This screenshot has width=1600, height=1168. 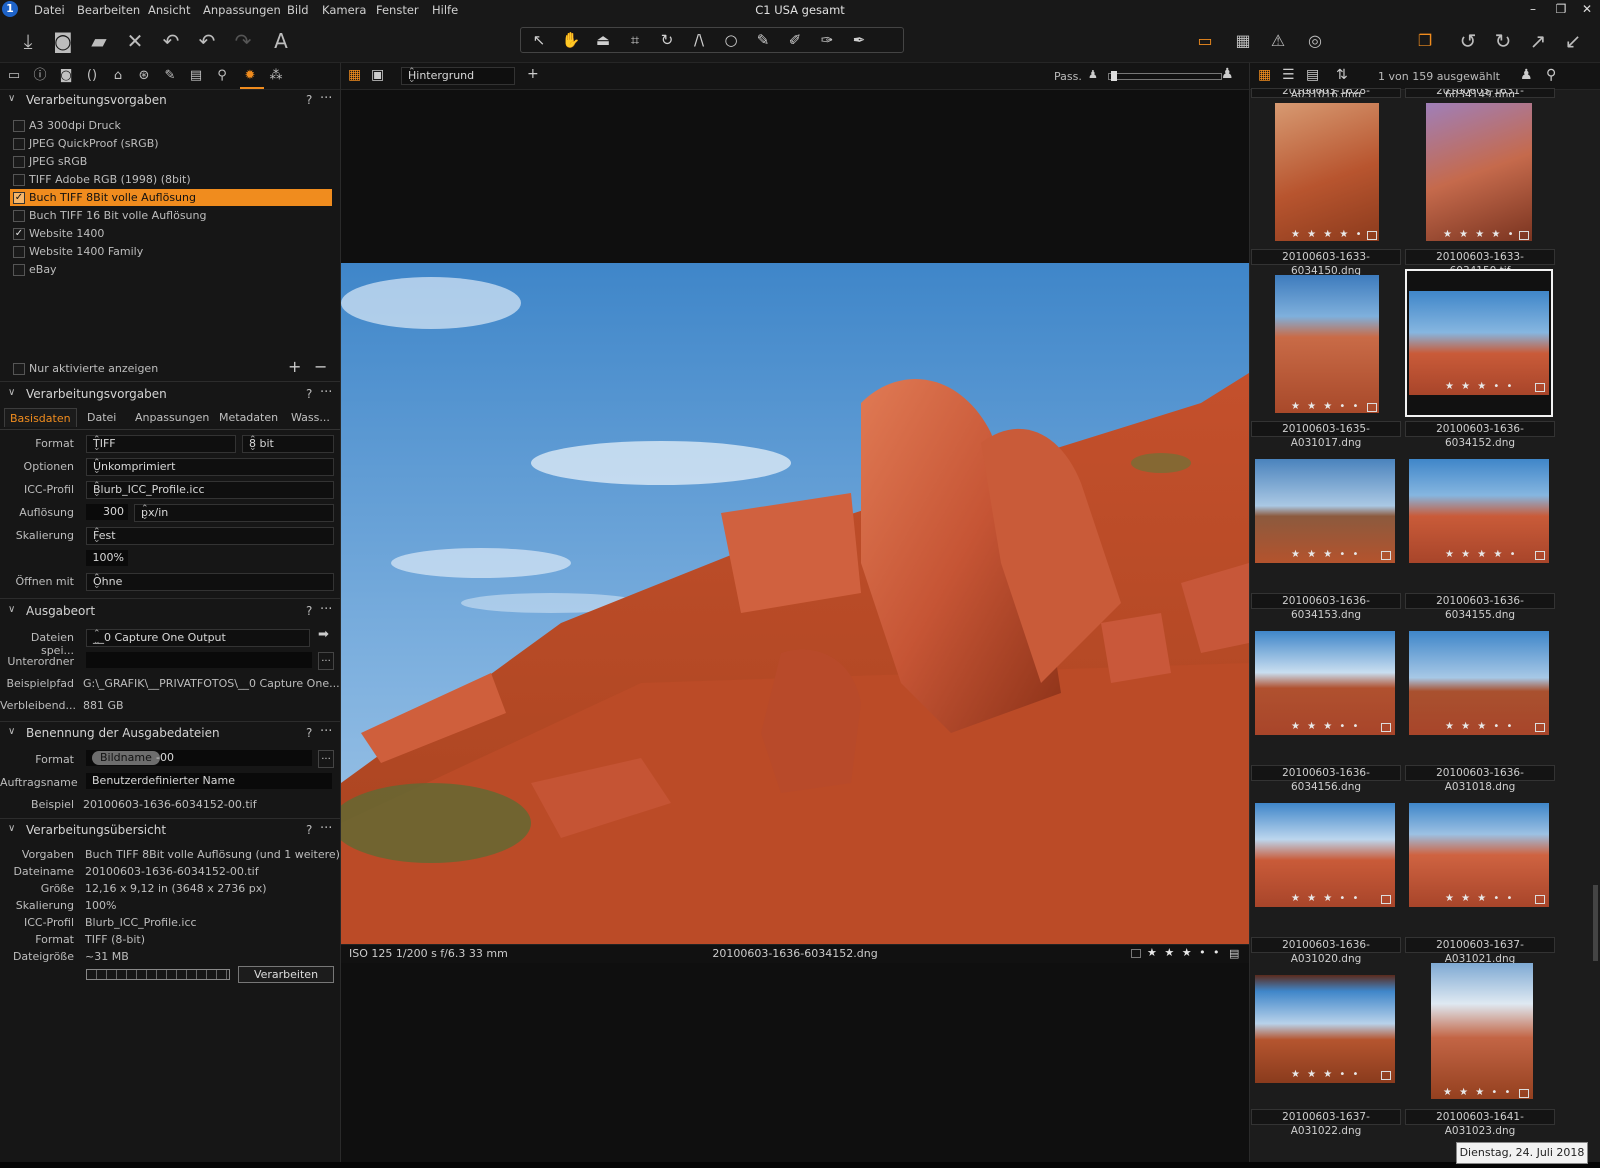 I want to click on camera-icon: ◙, so click(x=63, y=41).